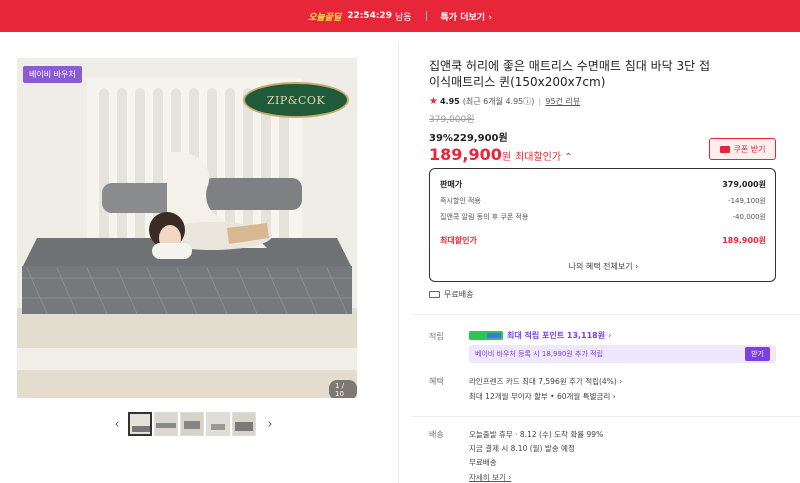 This screenshot has width=800, height=483. What do you see at coordinates (451, 184) in the screenshot?
I see `breakdown-label: 판매가` at bounding box center [451, 184].